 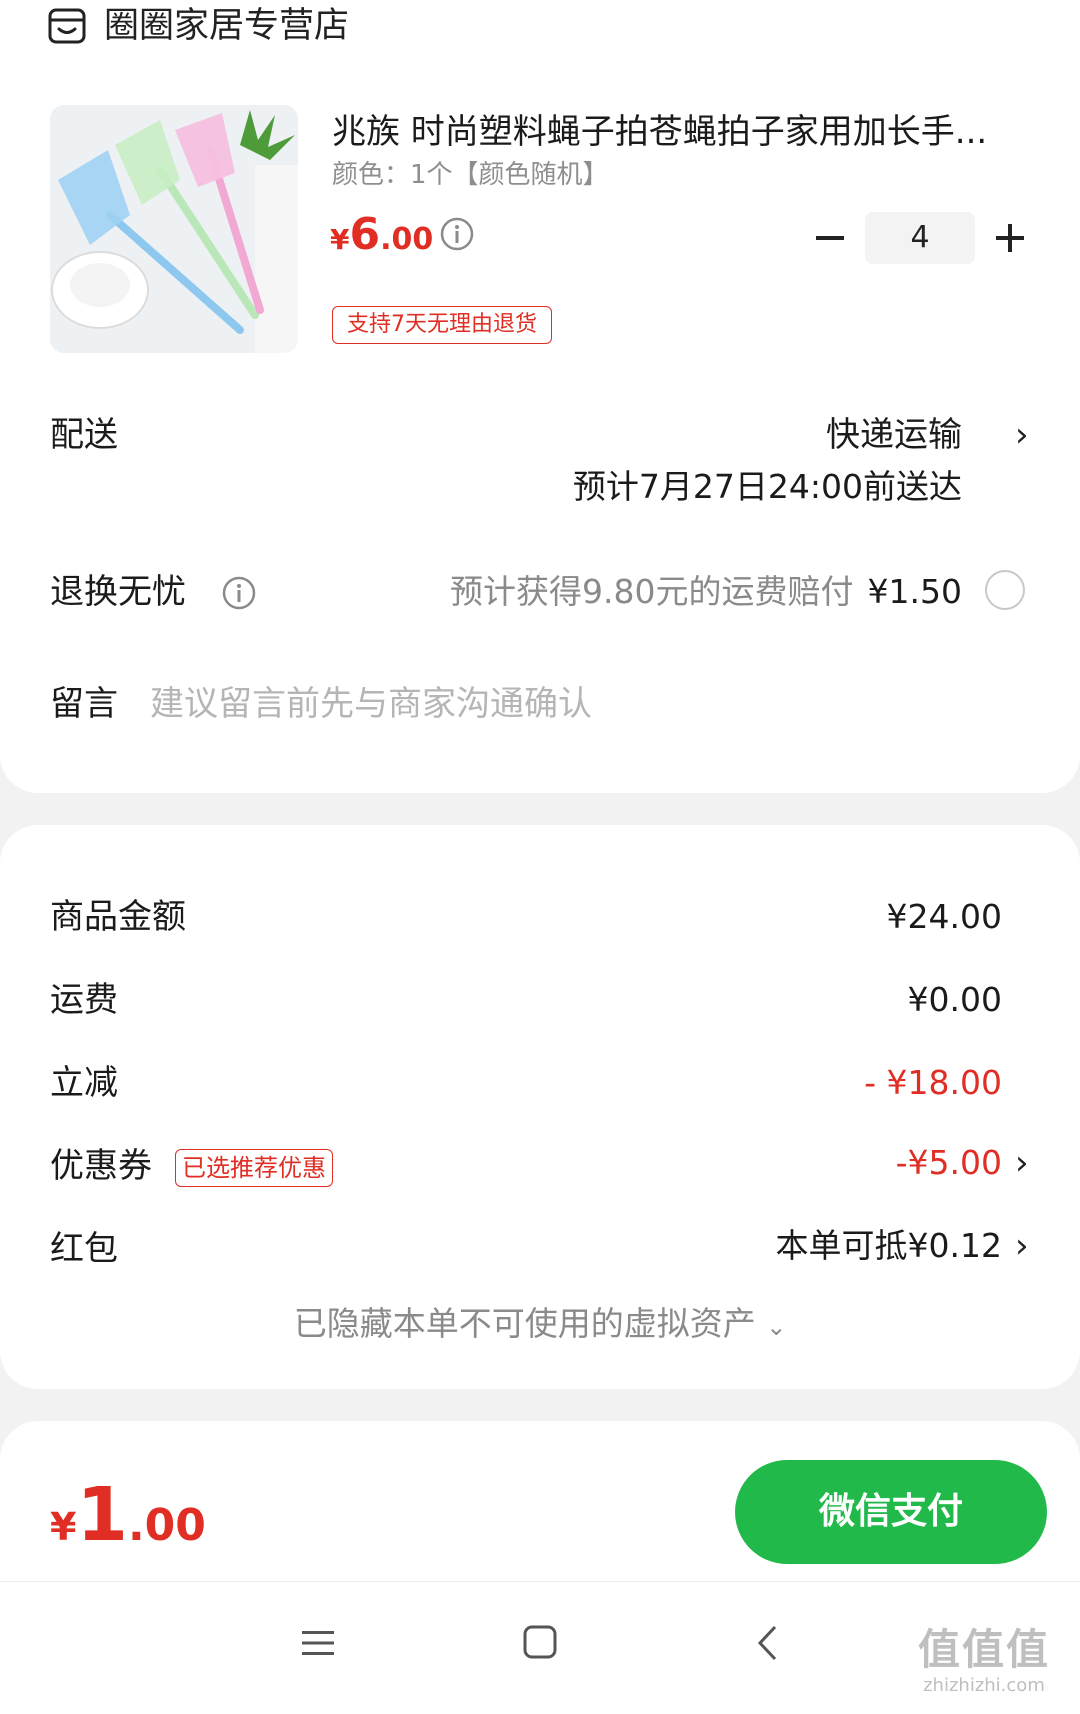 I want to click on hidden-assets-toggle: 已隐藏本单不可使用的虚拟资产 ⌄, so click(x=540, y=1325).